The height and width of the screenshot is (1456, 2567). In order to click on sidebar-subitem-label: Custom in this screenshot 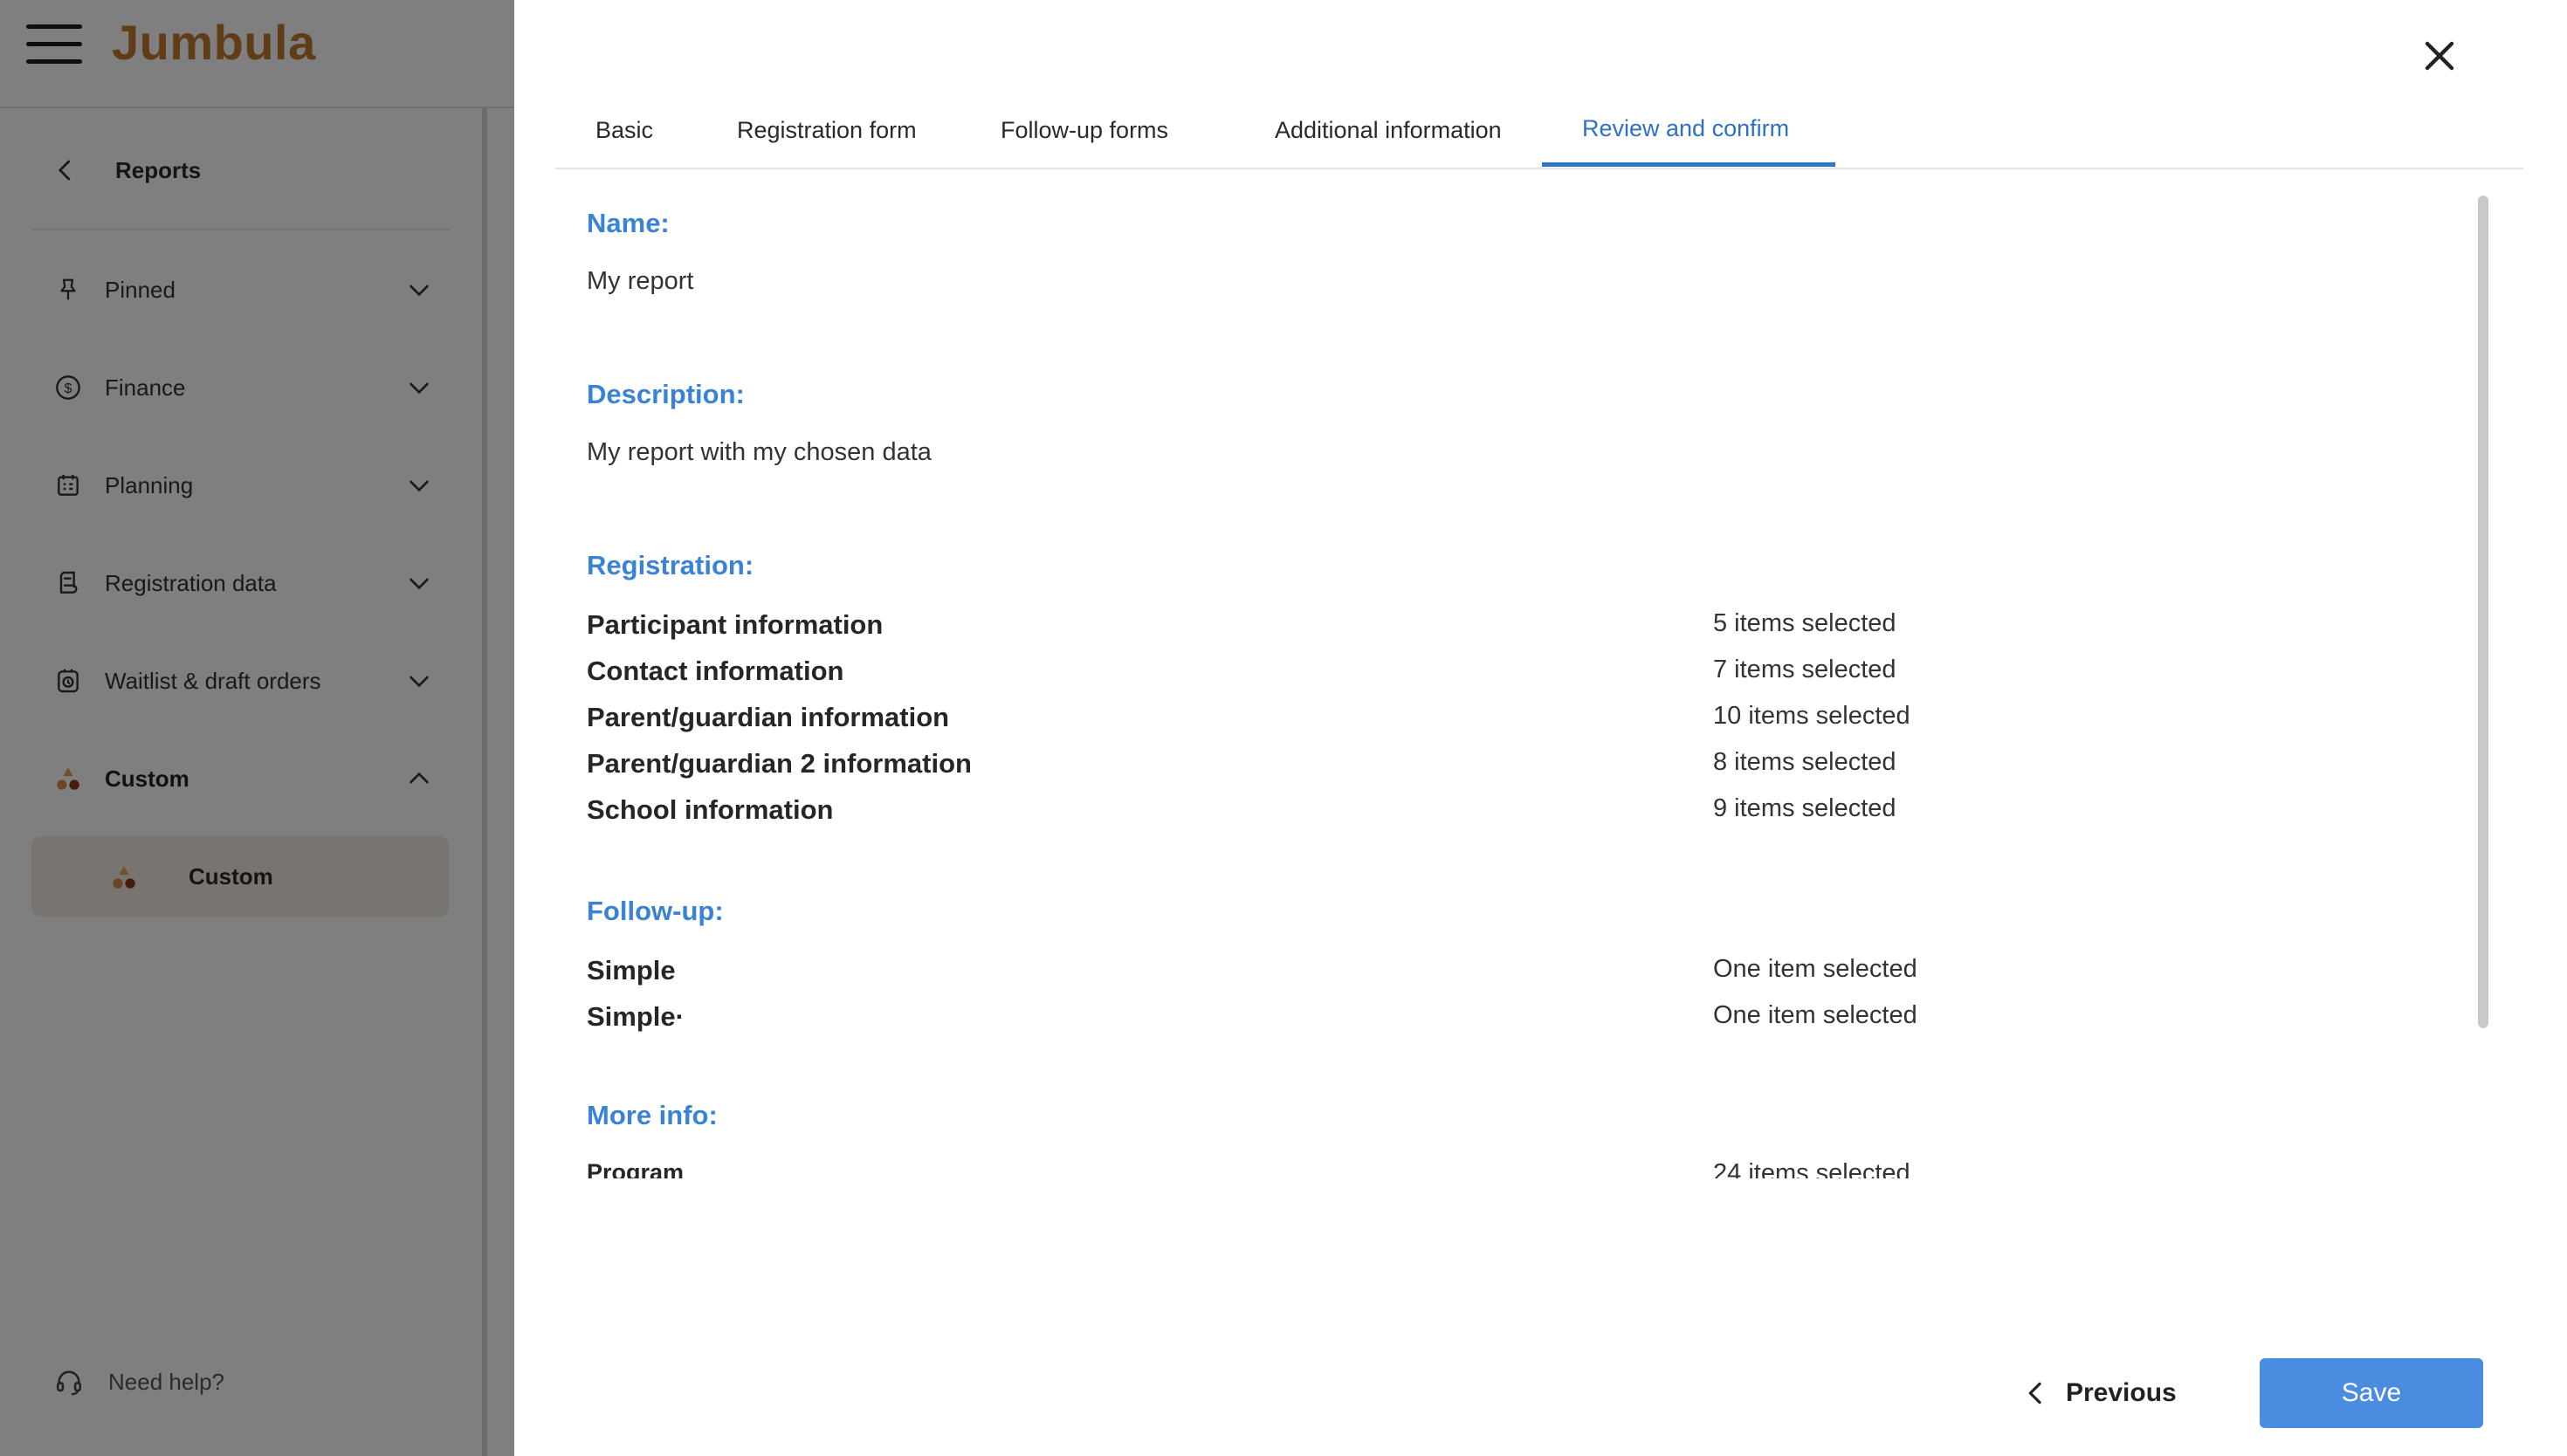, I will do `click(231, 875)`.